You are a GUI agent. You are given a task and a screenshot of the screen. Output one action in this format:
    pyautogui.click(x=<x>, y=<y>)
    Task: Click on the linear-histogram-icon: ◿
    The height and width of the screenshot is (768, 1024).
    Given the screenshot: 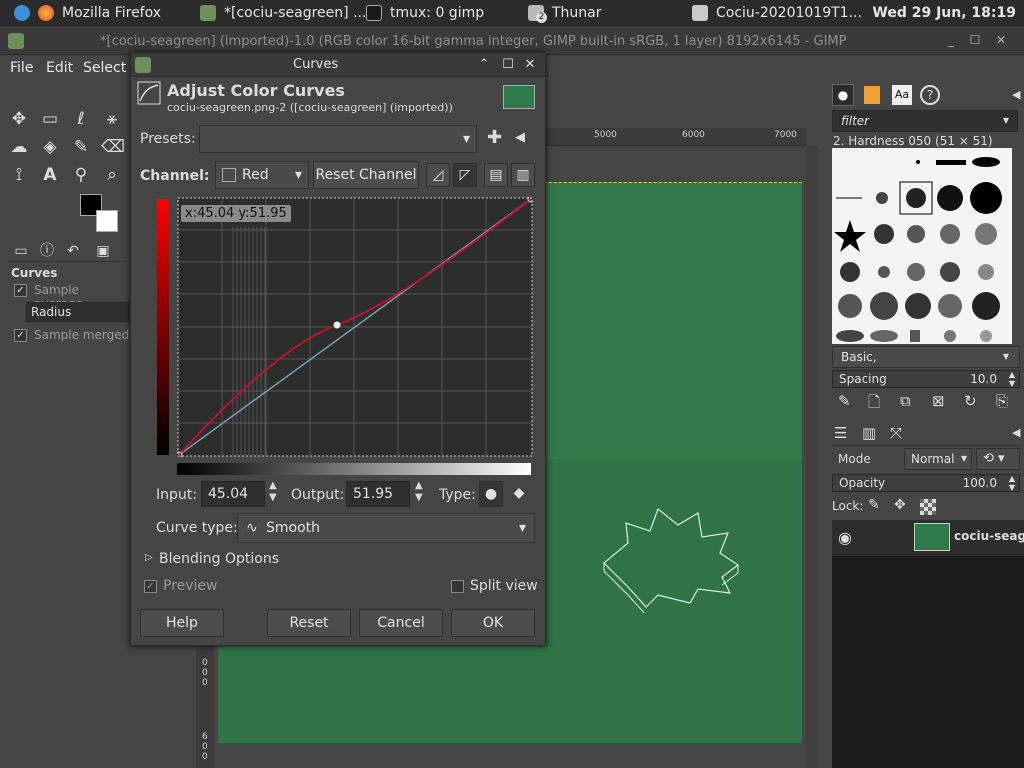 What is the action you would take?
    pyautogui.click(x=438, y=175)
    